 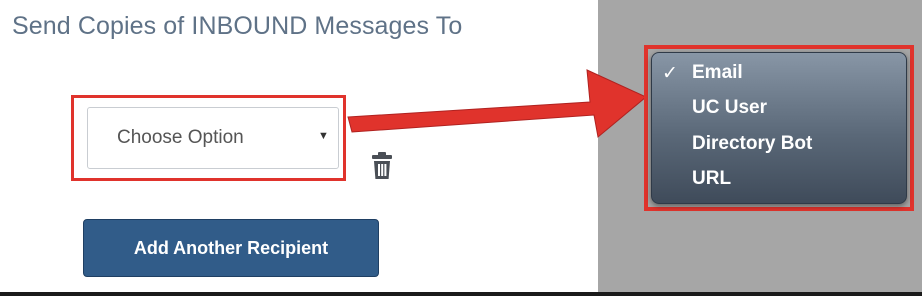 What do you see at coordinates (779, 128) in the screenshot?
I see `recipient-type-menu: ✓ Email UC User Directory Bot URL` at bounding box center [779, 128].